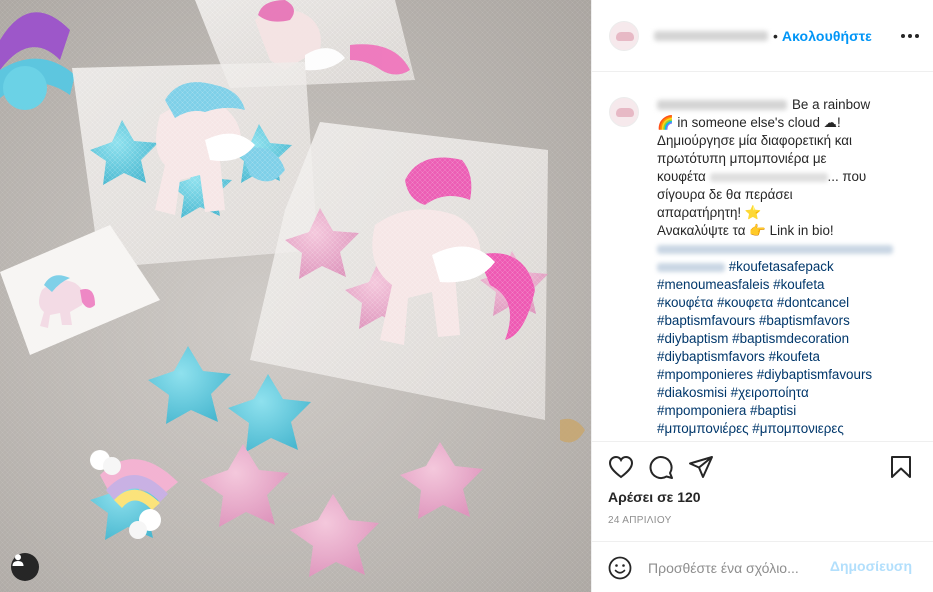  What do you see at coordinates (753, 212) in the screenshot?
I see `star-emoji: ⭐` at bounding box center [753, 212].